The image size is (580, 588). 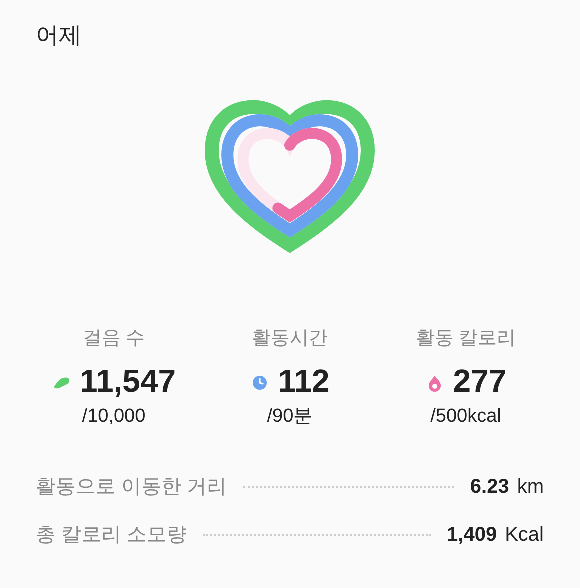 What do you see at coordinates (466, 338) in the screenshot?
I see `stat-label: 활동 칼로리` at bounding box center [466, 338].